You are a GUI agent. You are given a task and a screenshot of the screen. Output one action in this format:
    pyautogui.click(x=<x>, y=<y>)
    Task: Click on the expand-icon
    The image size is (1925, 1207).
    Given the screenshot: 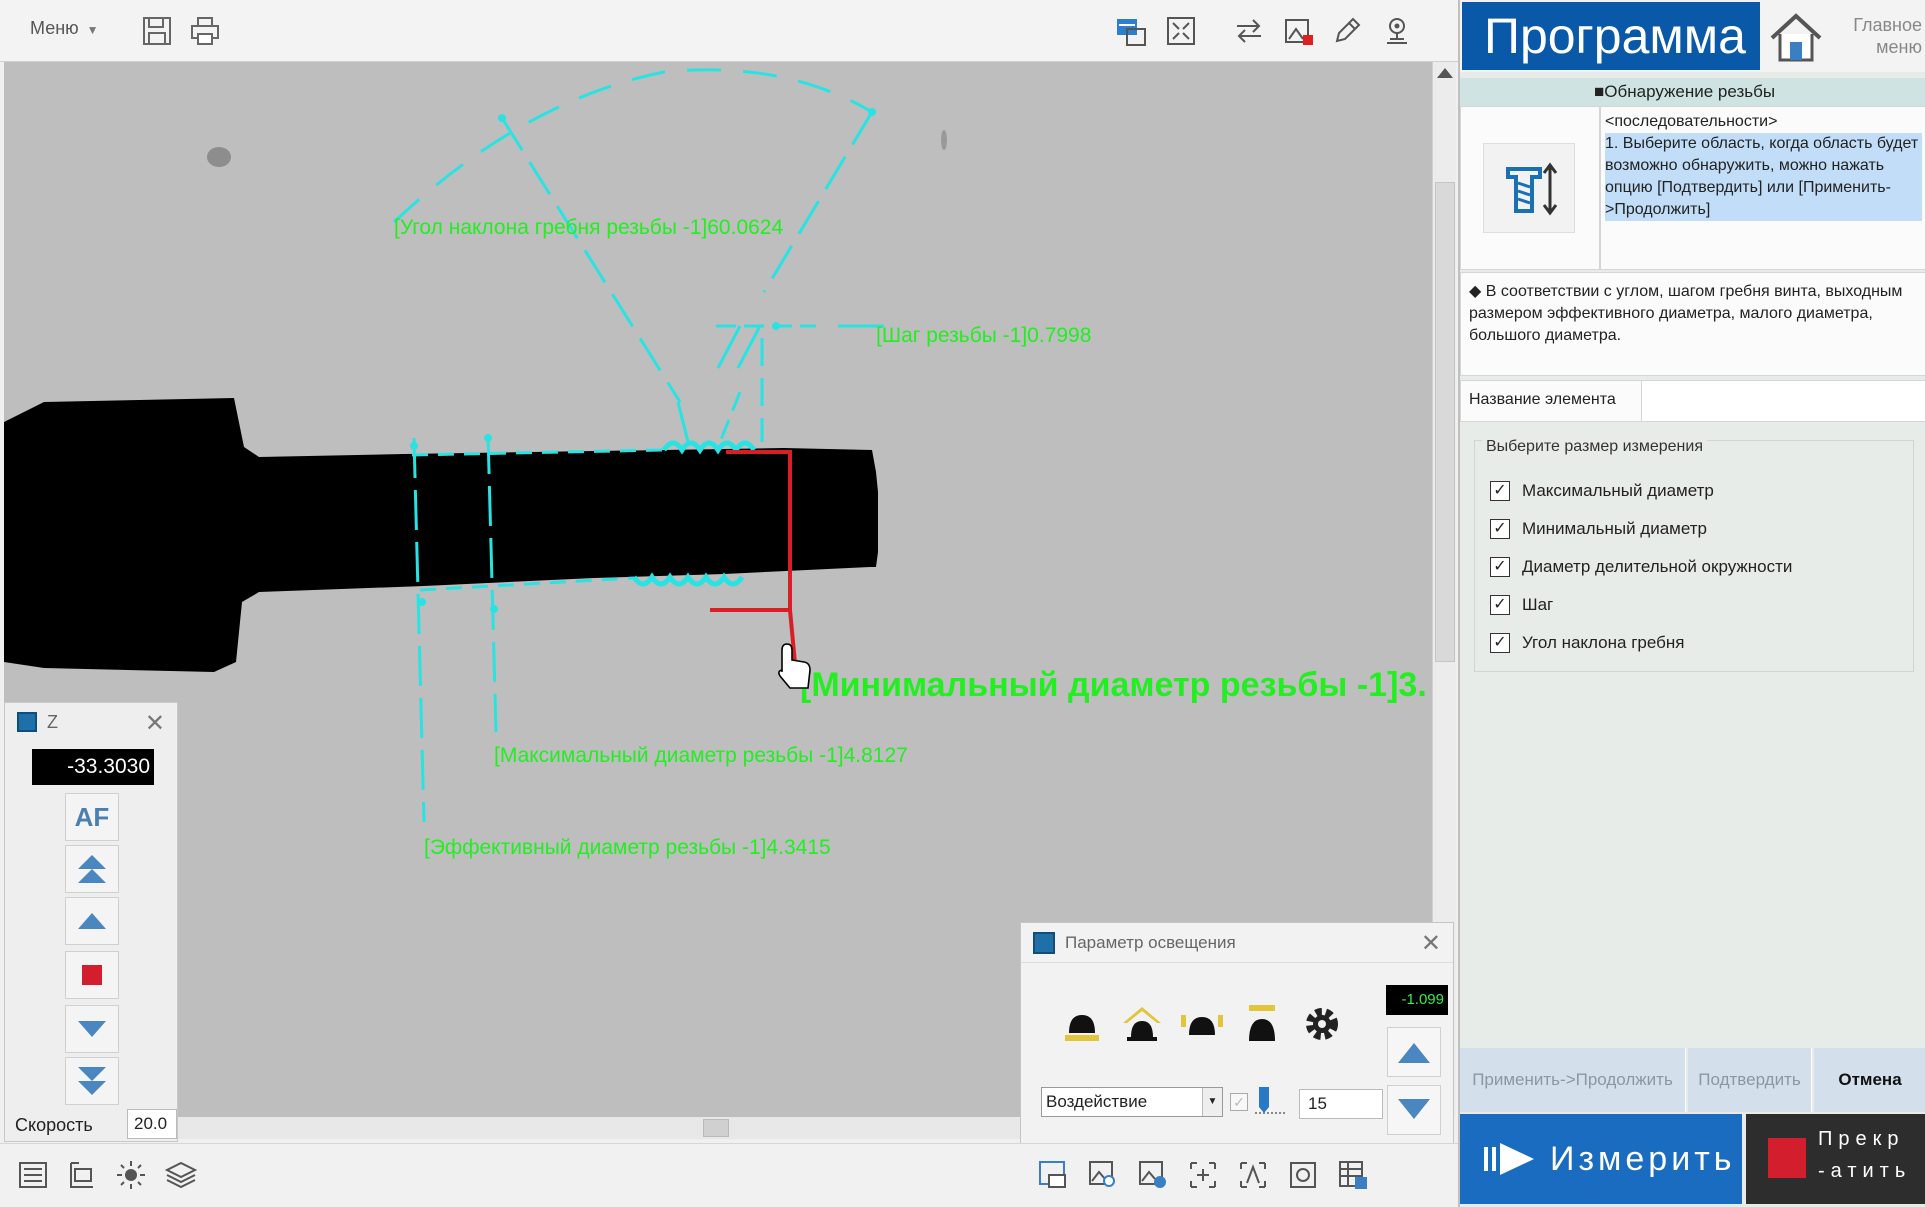 What is the action you would take?
    pyautogui.click(x=1203, y=1175)
    